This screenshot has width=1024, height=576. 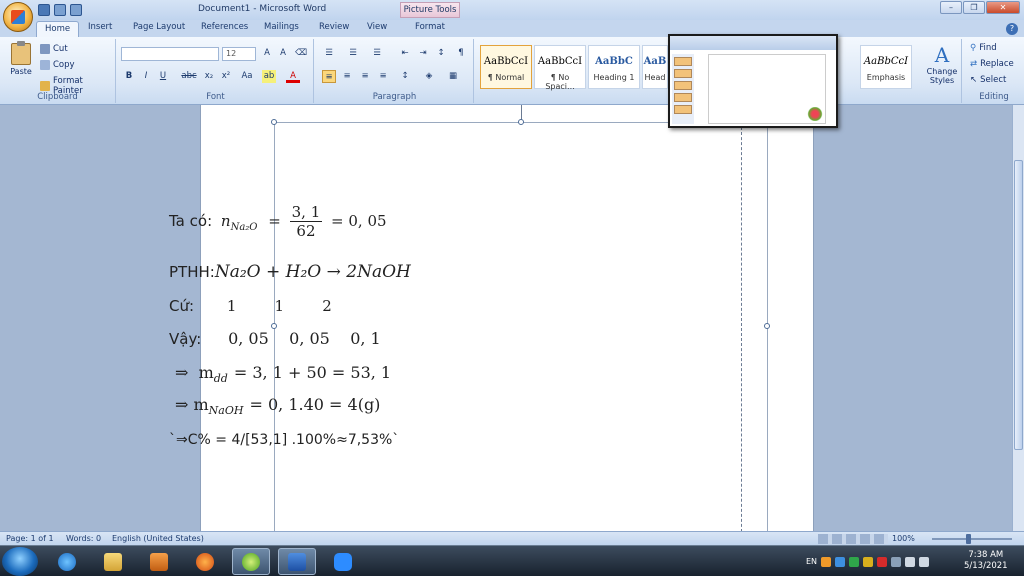 I want to click on preview-ribbon, so click(x=753, y=43).